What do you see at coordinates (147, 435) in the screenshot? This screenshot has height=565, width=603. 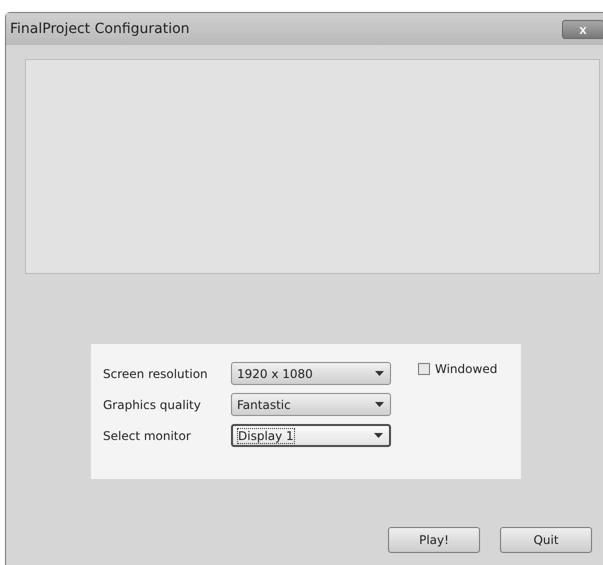 I see `setting-label: Select monitor` at bounding box center [147, 435].